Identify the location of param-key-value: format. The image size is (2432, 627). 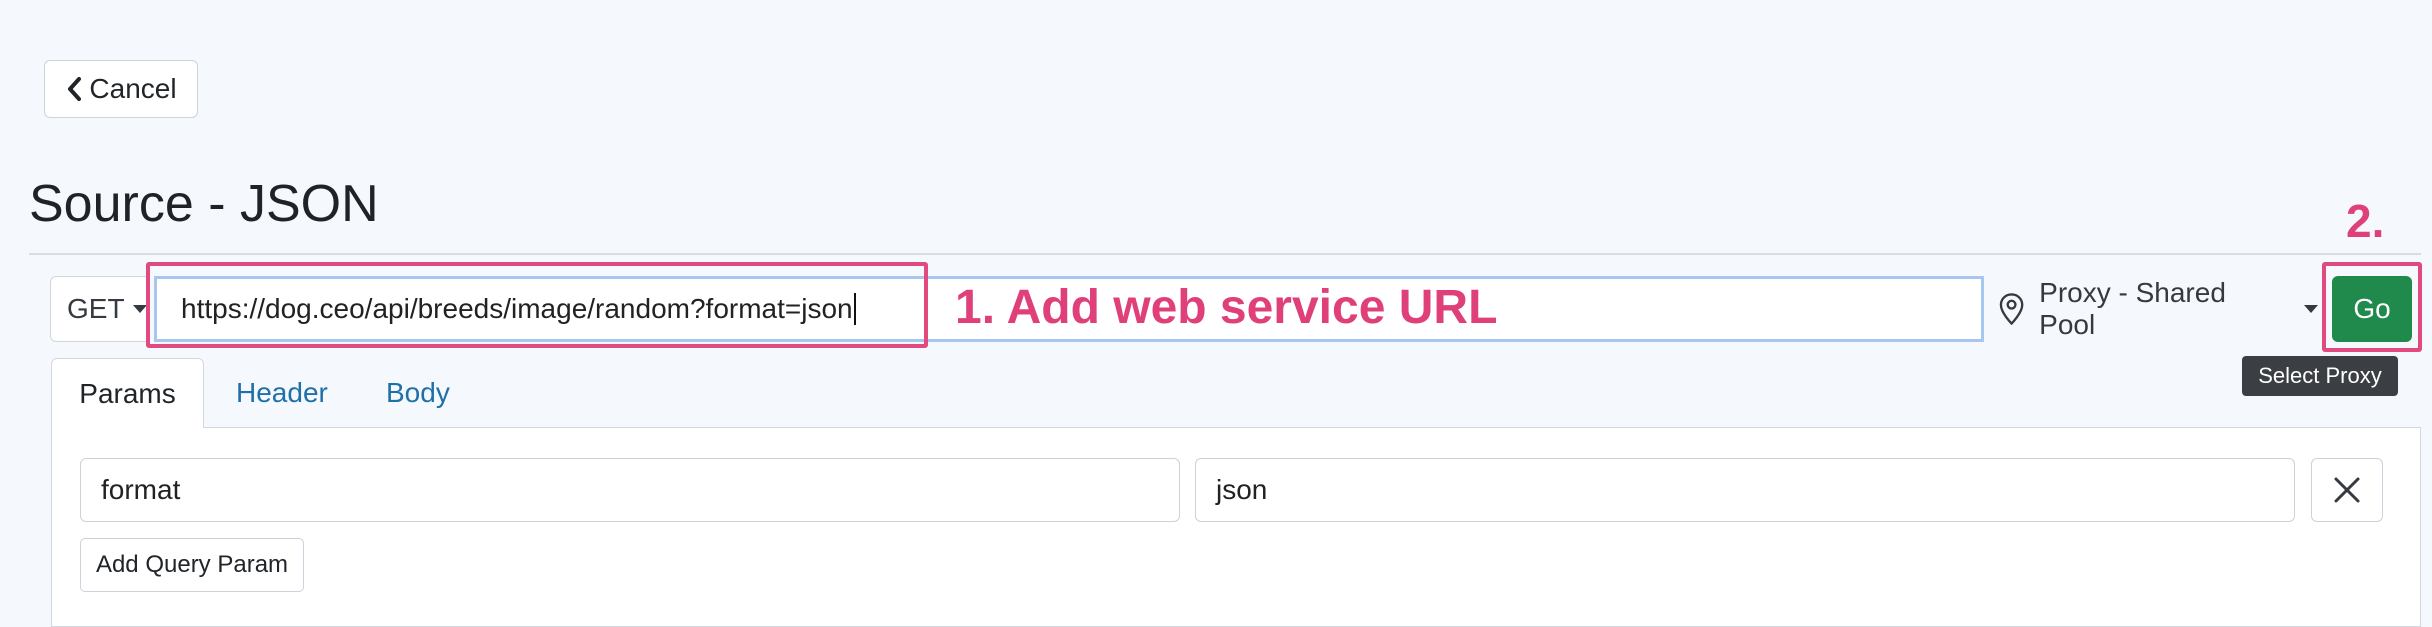
(141, 489).